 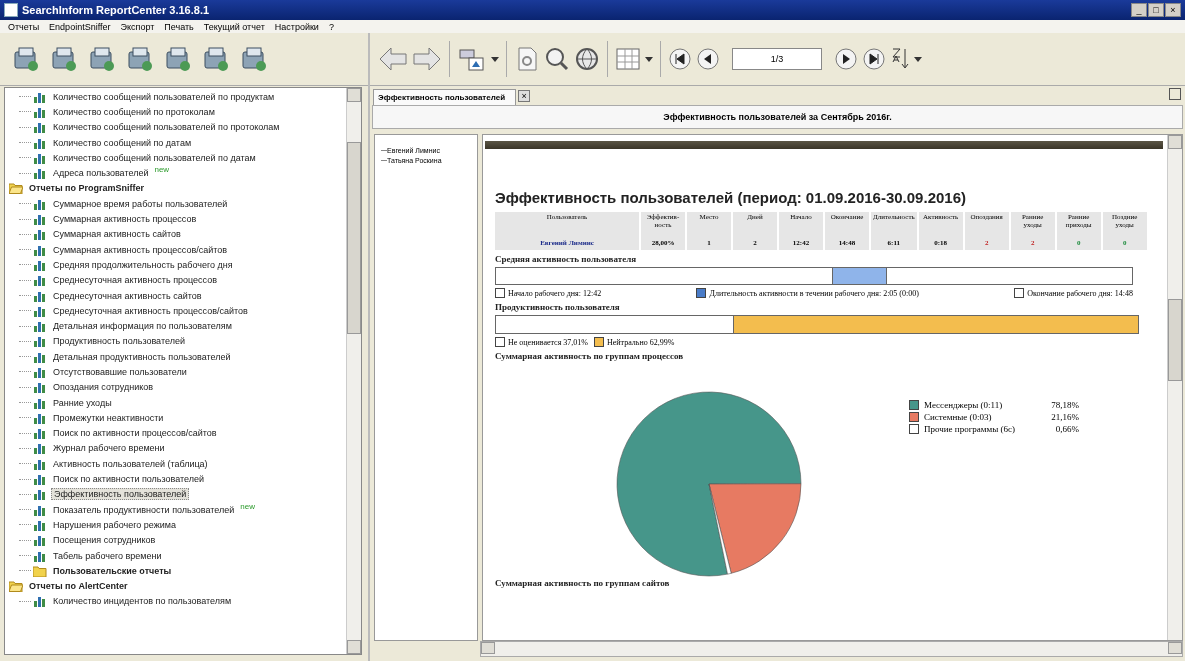 I want to click on window-control-button: □, so click(x=1156, y=10).